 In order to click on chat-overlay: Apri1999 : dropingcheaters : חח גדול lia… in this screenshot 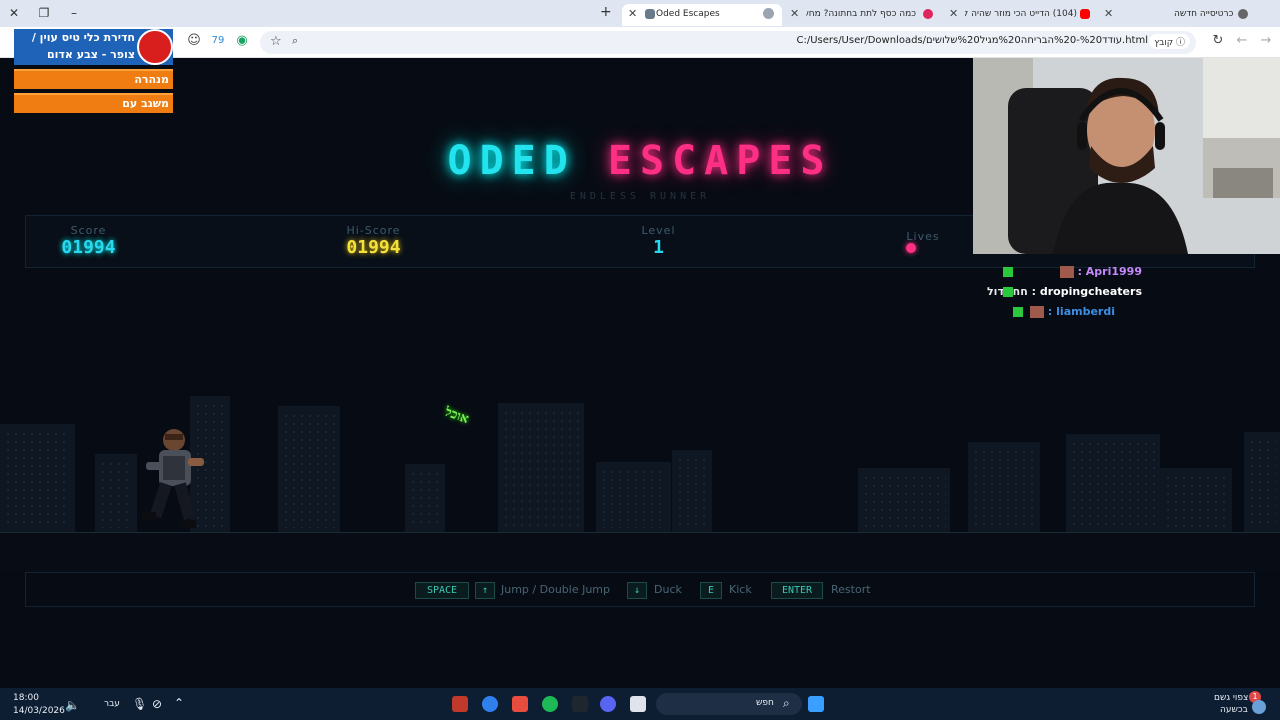, I will do `click(1126, 294)`.